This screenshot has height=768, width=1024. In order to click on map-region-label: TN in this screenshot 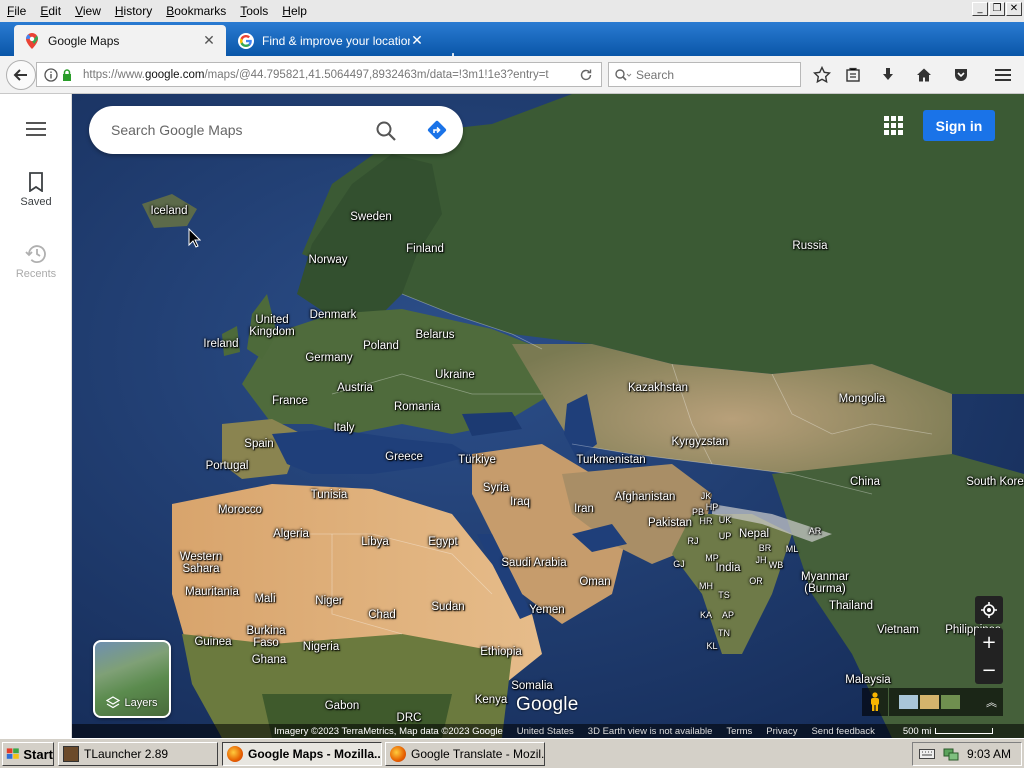, I will do `click(724, 633)`.